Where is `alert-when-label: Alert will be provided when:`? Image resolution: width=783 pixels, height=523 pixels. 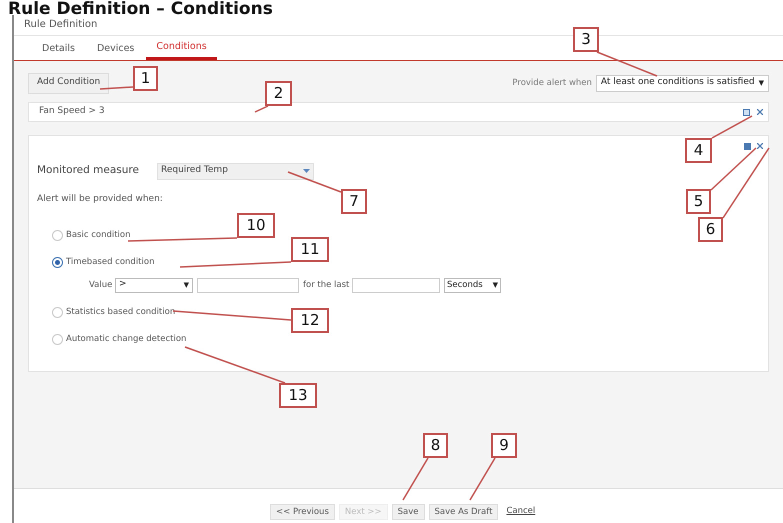
alert-when-label: Alert will be provided when: is located at coordinates (100, 199).